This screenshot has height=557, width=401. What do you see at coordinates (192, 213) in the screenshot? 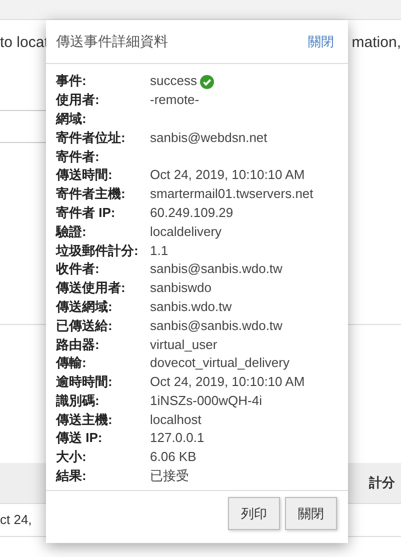
I see `field-value: 60.249.109.29` at bounding box center [192, 213].